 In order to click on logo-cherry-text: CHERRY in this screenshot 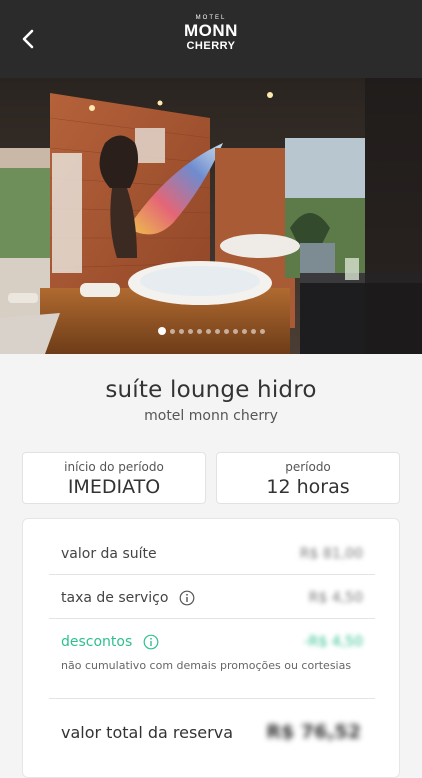, I will do `click(211, 46)`.